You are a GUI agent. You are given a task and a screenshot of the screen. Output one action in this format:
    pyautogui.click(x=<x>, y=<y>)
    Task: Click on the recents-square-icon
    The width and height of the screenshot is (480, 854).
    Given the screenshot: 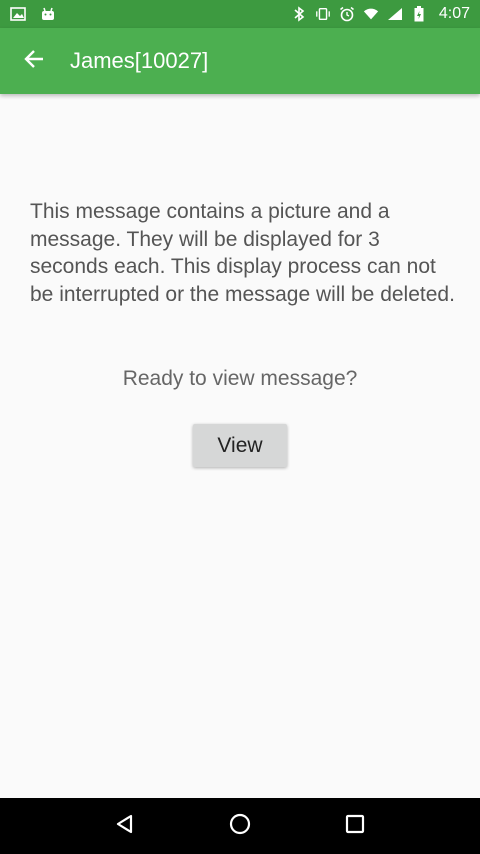 What is the action you would take?
    pyautogui.click(x=355, y=826)
    